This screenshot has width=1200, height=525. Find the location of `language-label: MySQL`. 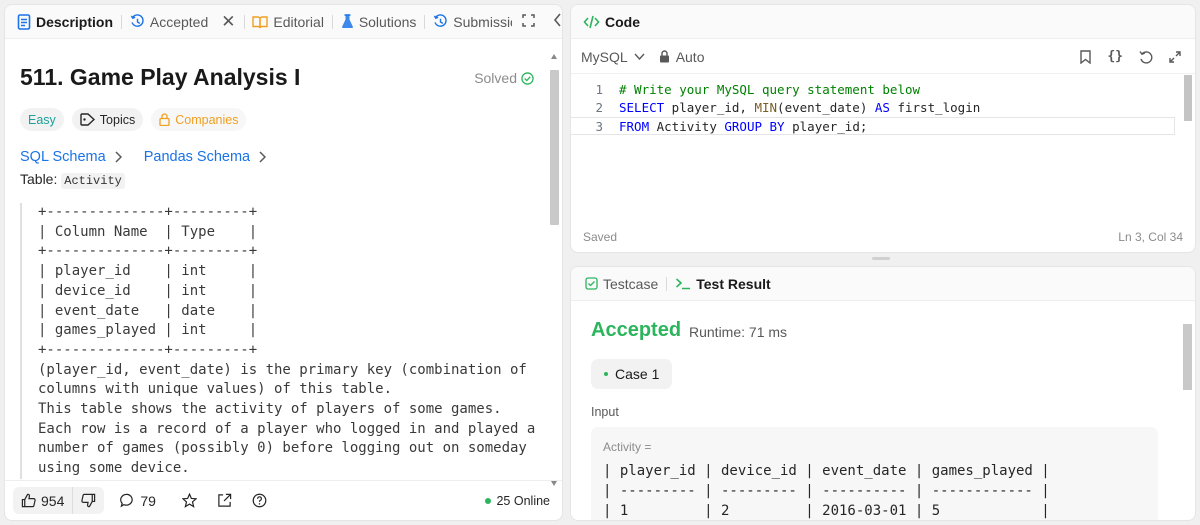

language-label: MySQL is located at coordinates (604, 56).